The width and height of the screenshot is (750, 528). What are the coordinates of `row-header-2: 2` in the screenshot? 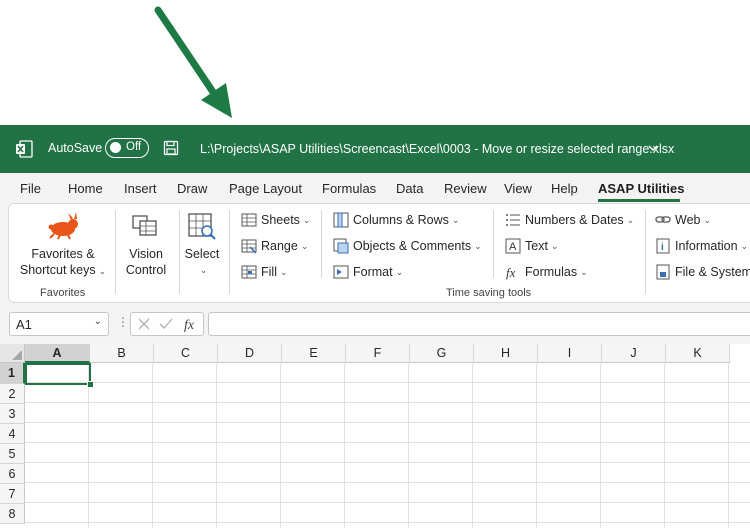 It's located at (12, 394).